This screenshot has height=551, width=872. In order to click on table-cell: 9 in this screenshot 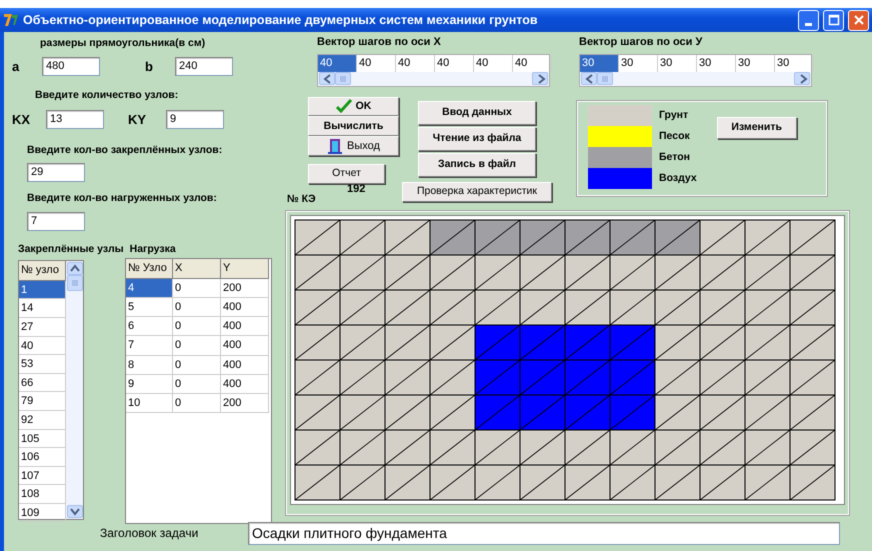, I will do `click(149, 384)`.